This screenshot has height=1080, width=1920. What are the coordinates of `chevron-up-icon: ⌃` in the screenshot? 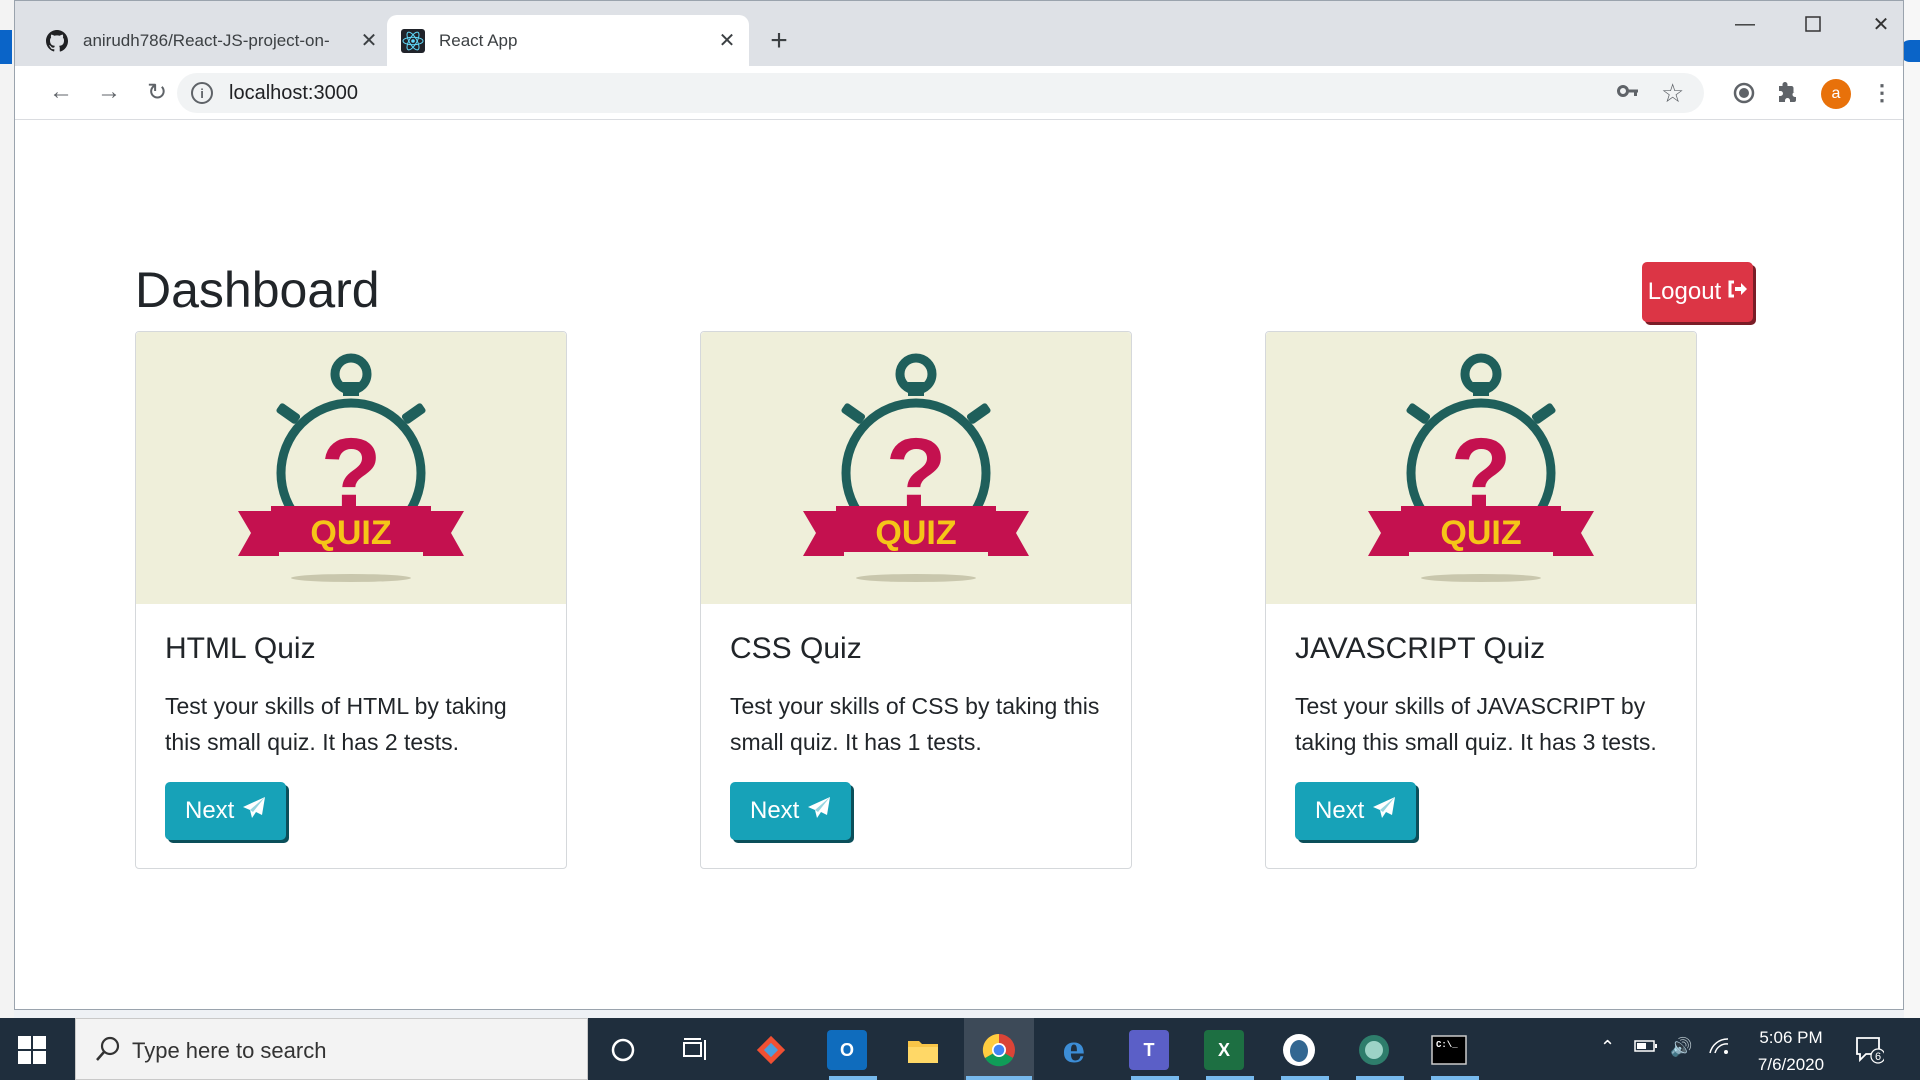 It's located at (1607, 1047).